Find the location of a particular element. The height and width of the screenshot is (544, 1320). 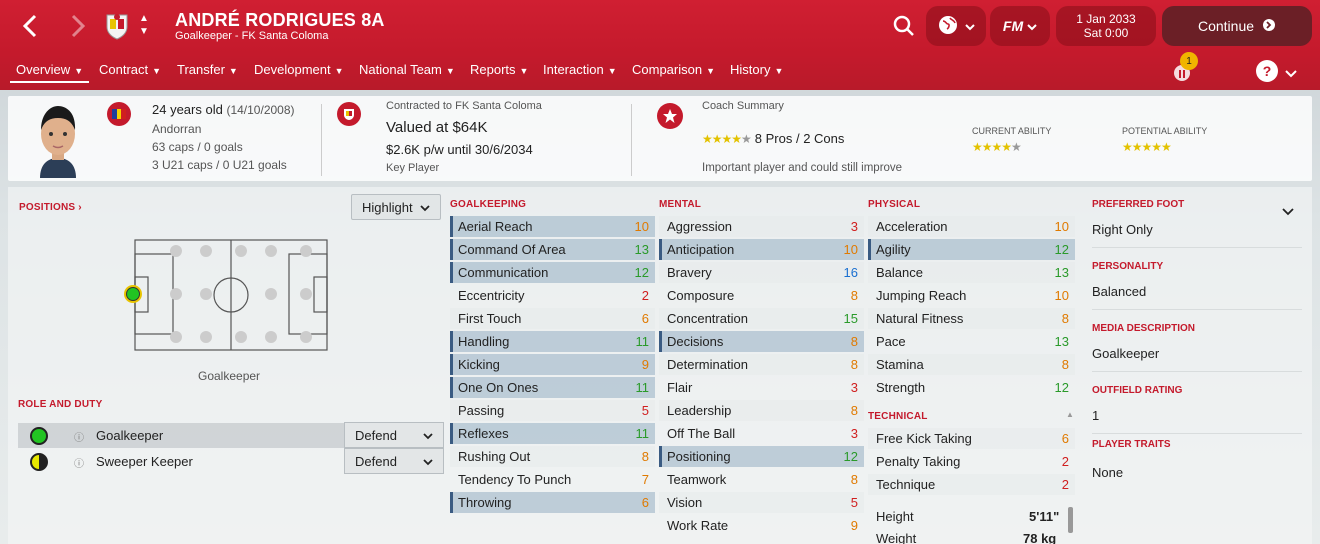

player-subtitle: Goalkeeper - FK Santa Coloma is located at coordinates (251, 36).